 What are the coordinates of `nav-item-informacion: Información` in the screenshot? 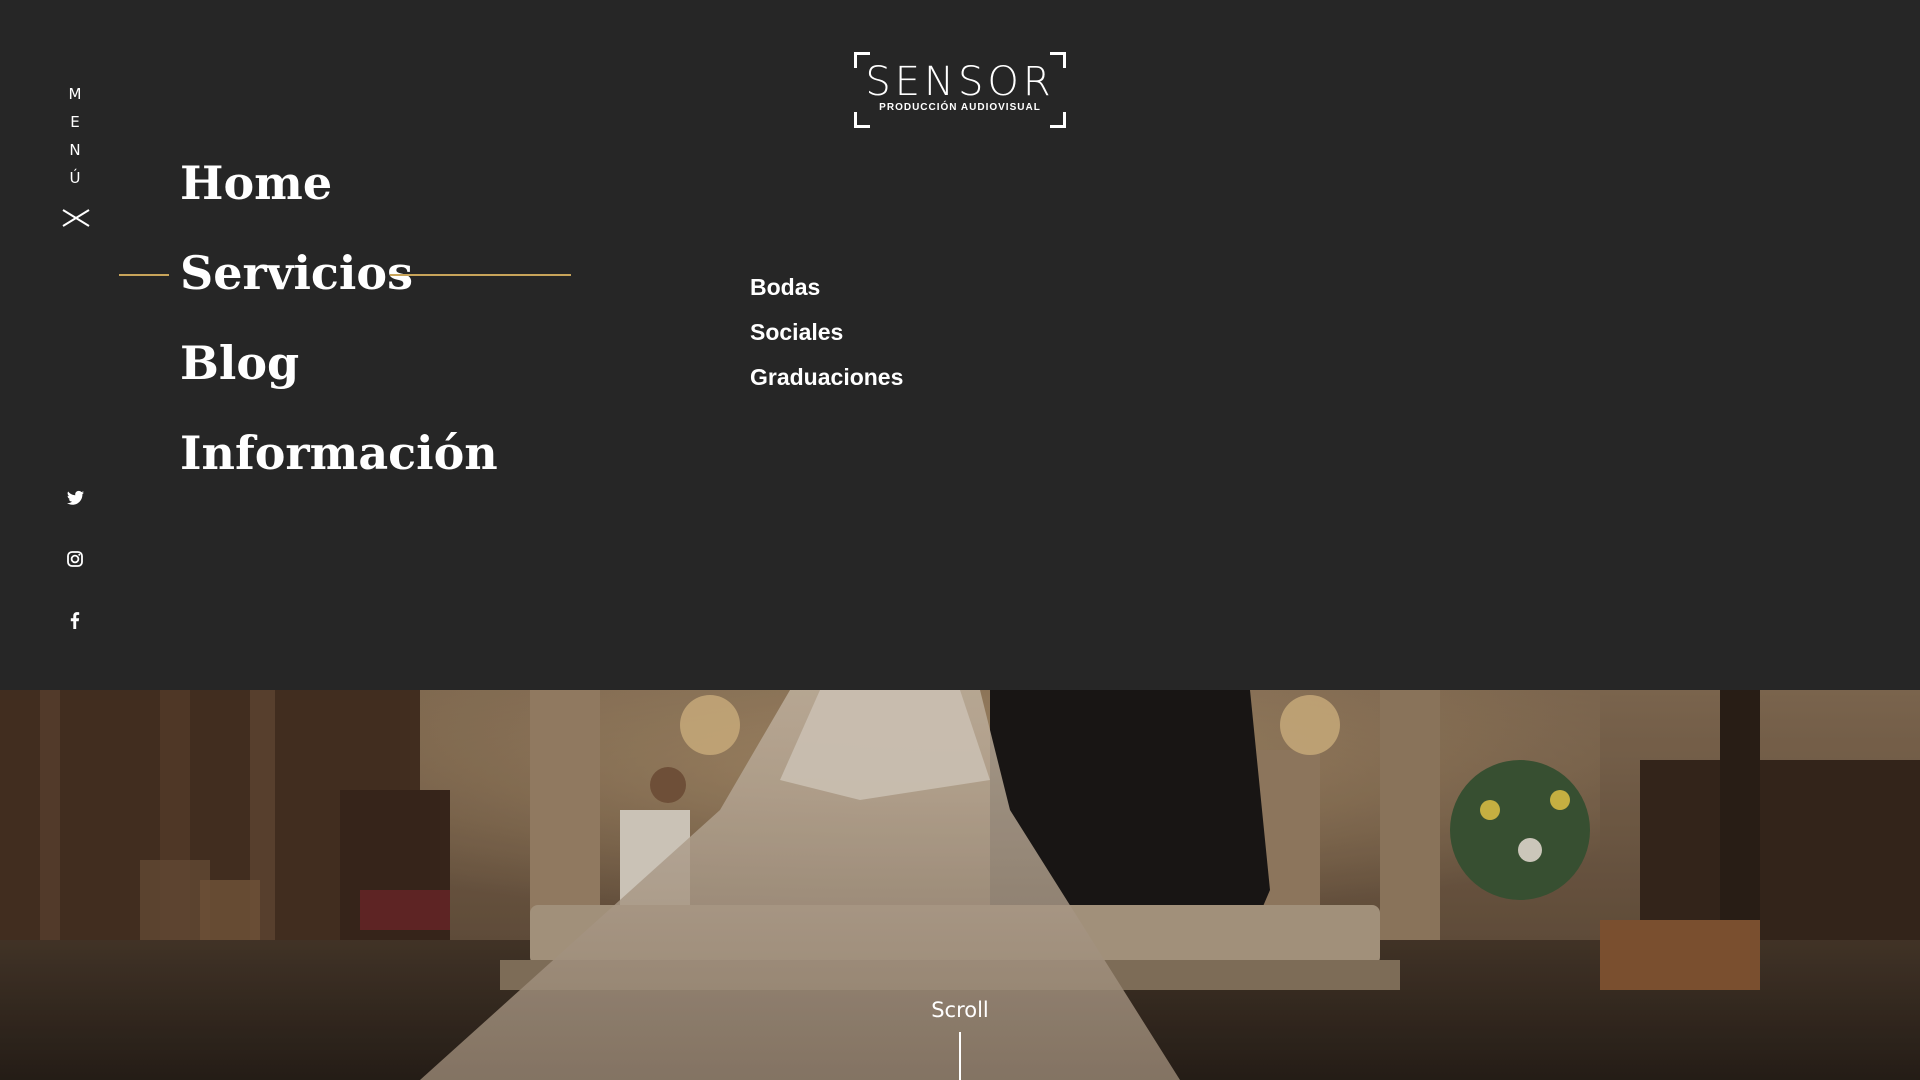 It's located at (339, 475).